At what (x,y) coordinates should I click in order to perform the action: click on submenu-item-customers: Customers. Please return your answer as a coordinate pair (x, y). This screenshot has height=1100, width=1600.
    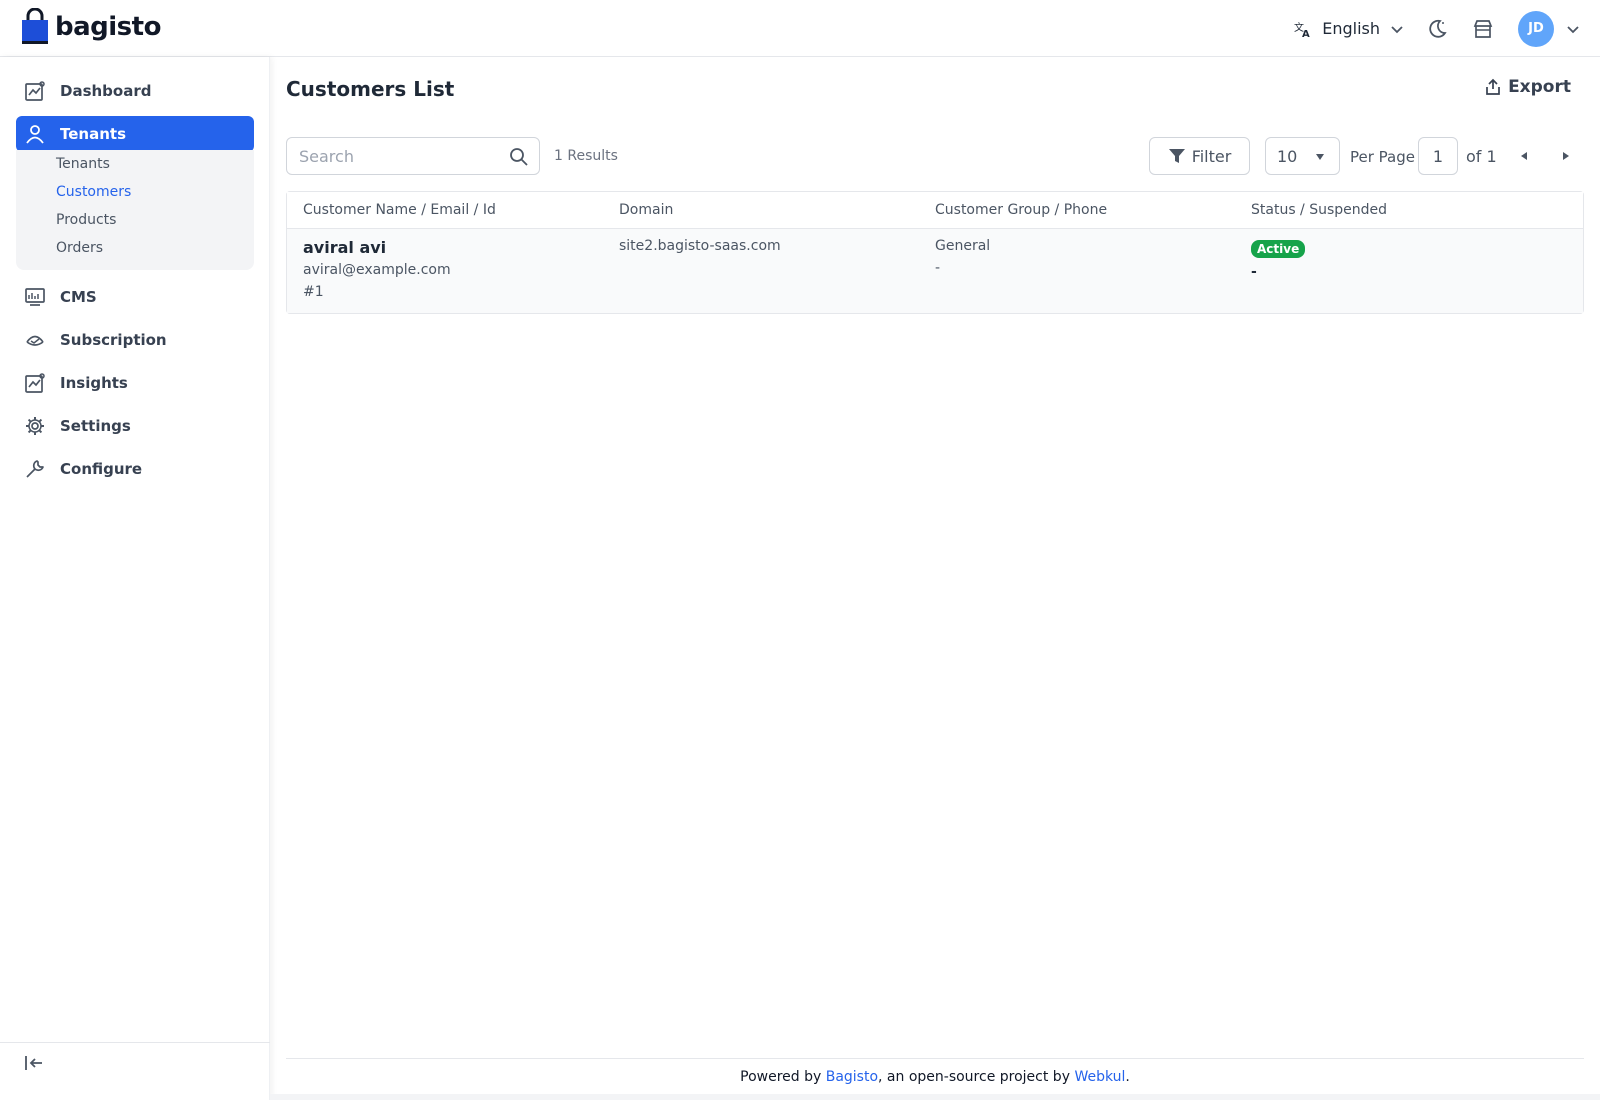
    Looking at the image, I should click on (93, 192).